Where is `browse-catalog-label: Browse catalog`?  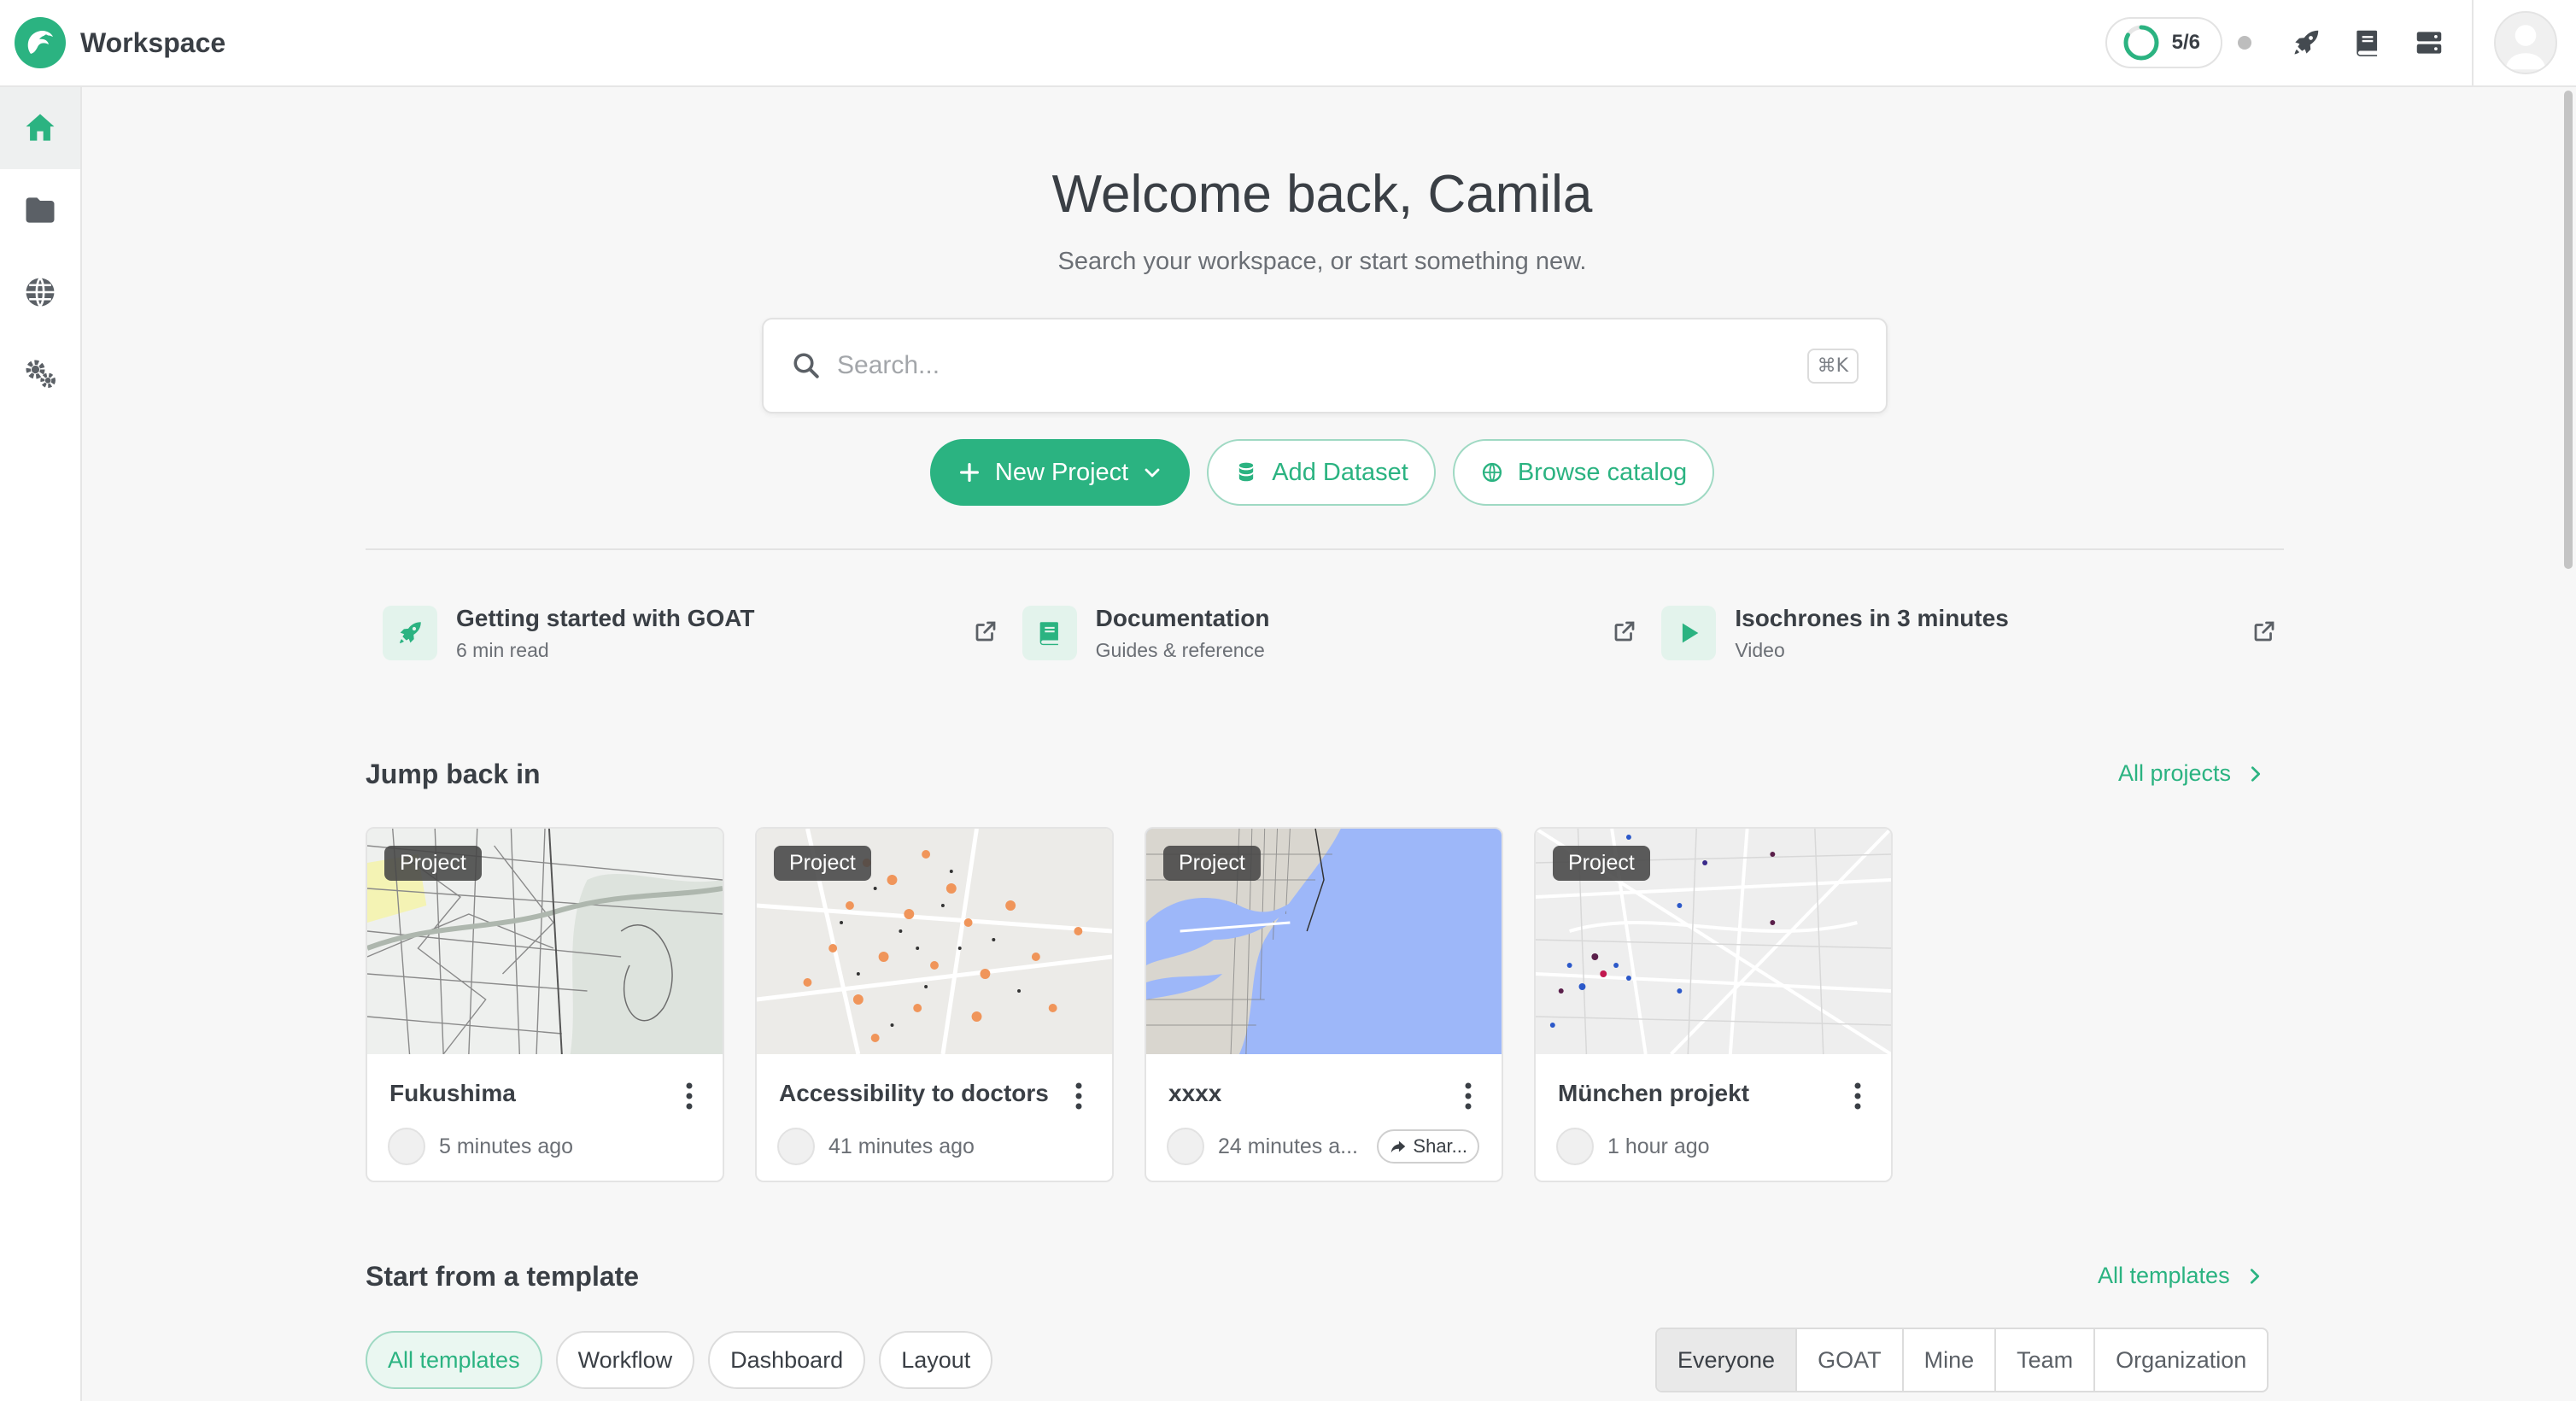 browse-catalog-label: Browse catalog is located at coordinates (1602, 472).